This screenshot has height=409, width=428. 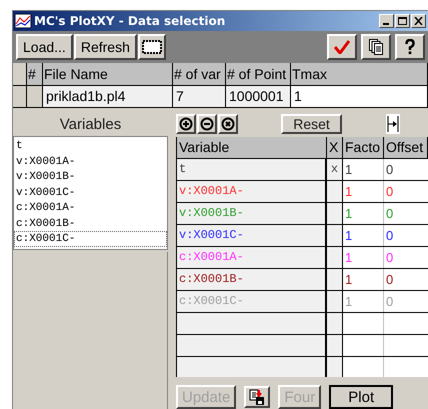 What do you see at coordinates (361, 397) in the screenshot?
I see `plot-button: Plot` at bounding box center [361, 397].